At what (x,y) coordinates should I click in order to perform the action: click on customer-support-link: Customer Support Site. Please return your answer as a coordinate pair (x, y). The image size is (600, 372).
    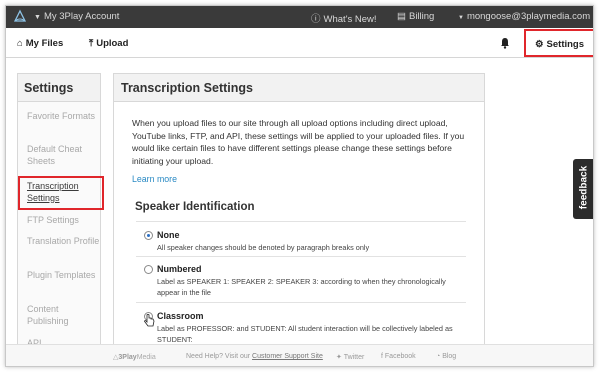
    Looking at the image, I should click on (287, 356).